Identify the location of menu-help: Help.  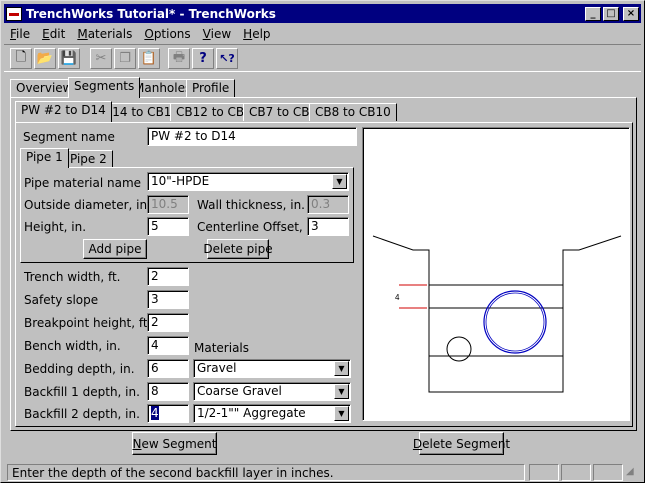
(256, 34).